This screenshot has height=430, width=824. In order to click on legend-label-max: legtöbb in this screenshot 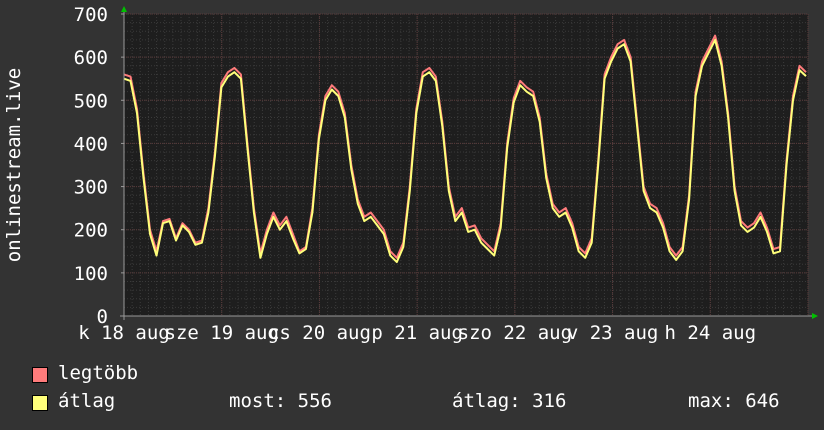, I will do `click(98, 373)`.